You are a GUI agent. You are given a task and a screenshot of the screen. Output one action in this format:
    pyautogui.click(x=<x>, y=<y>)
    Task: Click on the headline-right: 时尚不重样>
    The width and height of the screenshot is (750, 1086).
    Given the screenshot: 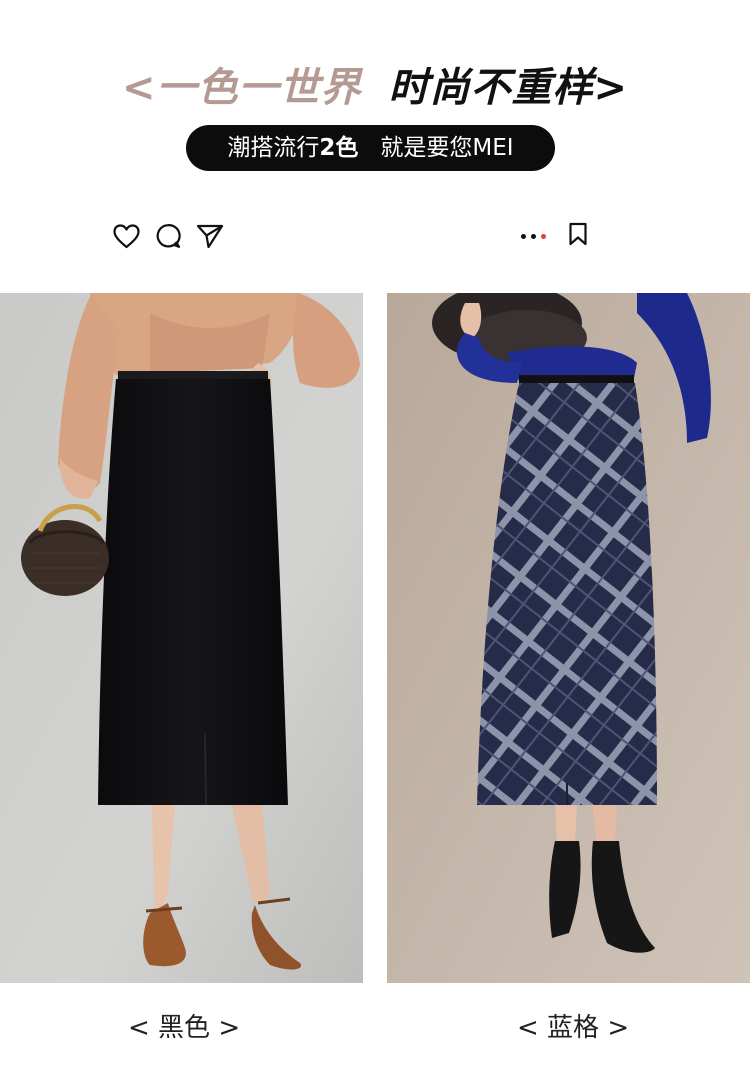 What is the action you would take?
    pyautogui.click(x=508, y=88)
    